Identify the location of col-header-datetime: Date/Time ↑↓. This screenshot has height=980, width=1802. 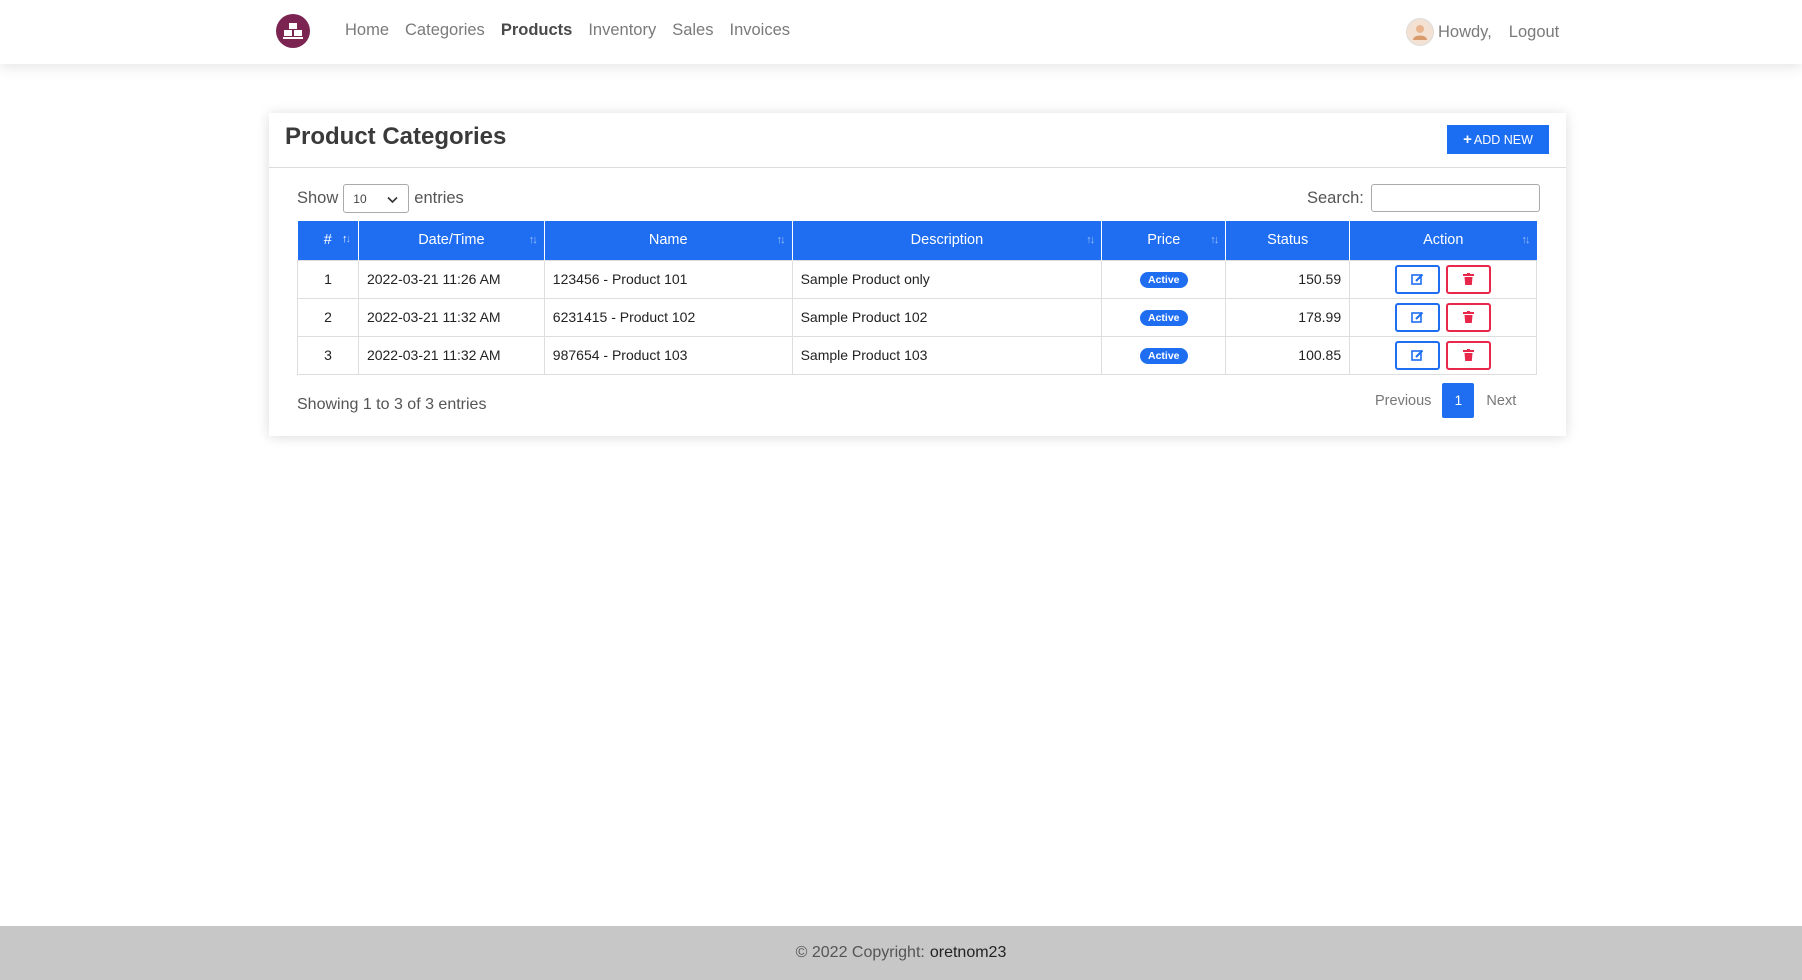
(451, 240).